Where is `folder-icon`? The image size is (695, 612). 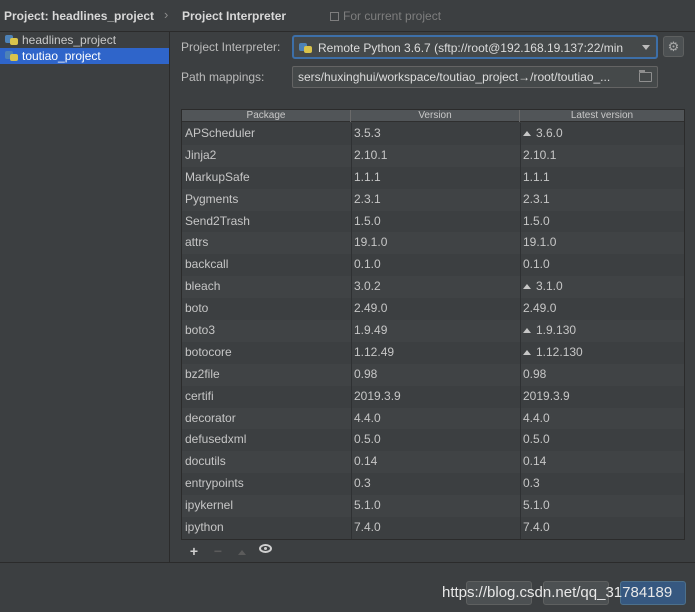
folder-icon is located at coordinates (645, 76).